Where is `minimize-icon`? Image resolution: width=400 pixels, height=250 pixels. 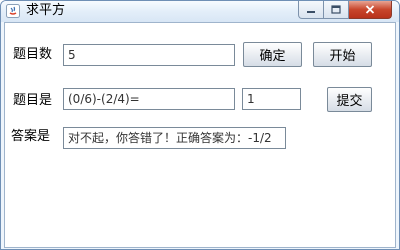
minimize-icon is located at coordinates (311, 11).